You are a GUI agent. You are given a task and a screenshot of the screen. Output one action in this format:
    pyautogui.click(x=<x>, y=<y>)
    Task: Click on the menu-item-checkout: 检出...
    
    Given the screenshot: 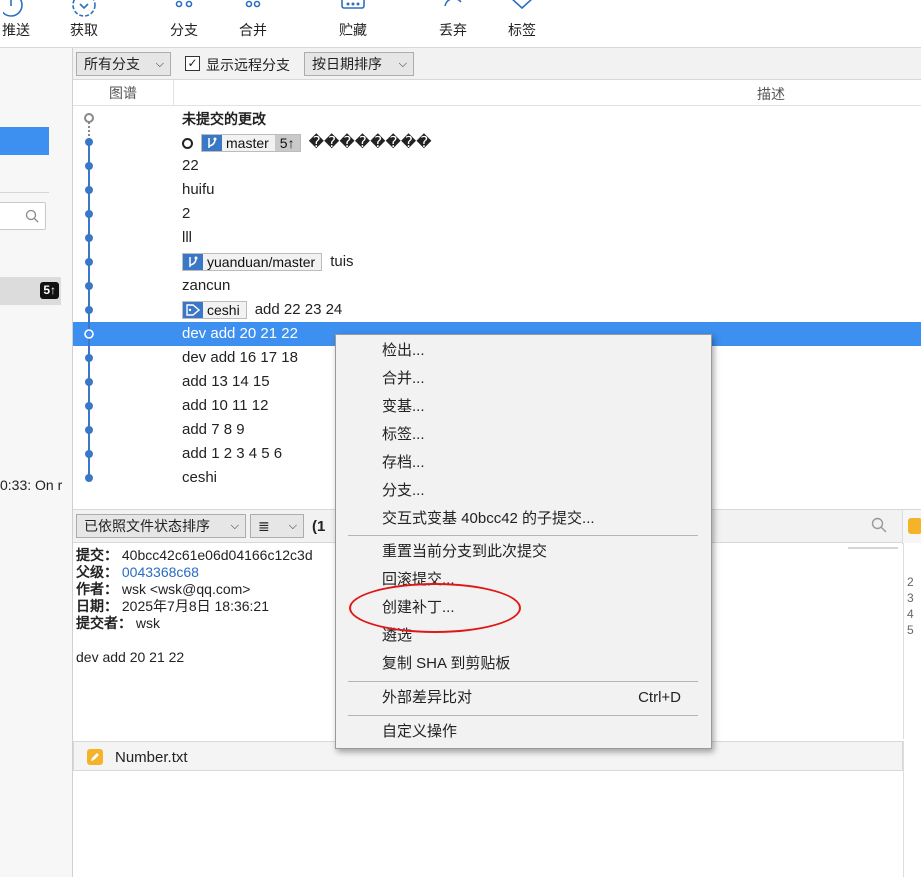 What is the action you would take?
    pyautogui.click(x=523, y=351)
    